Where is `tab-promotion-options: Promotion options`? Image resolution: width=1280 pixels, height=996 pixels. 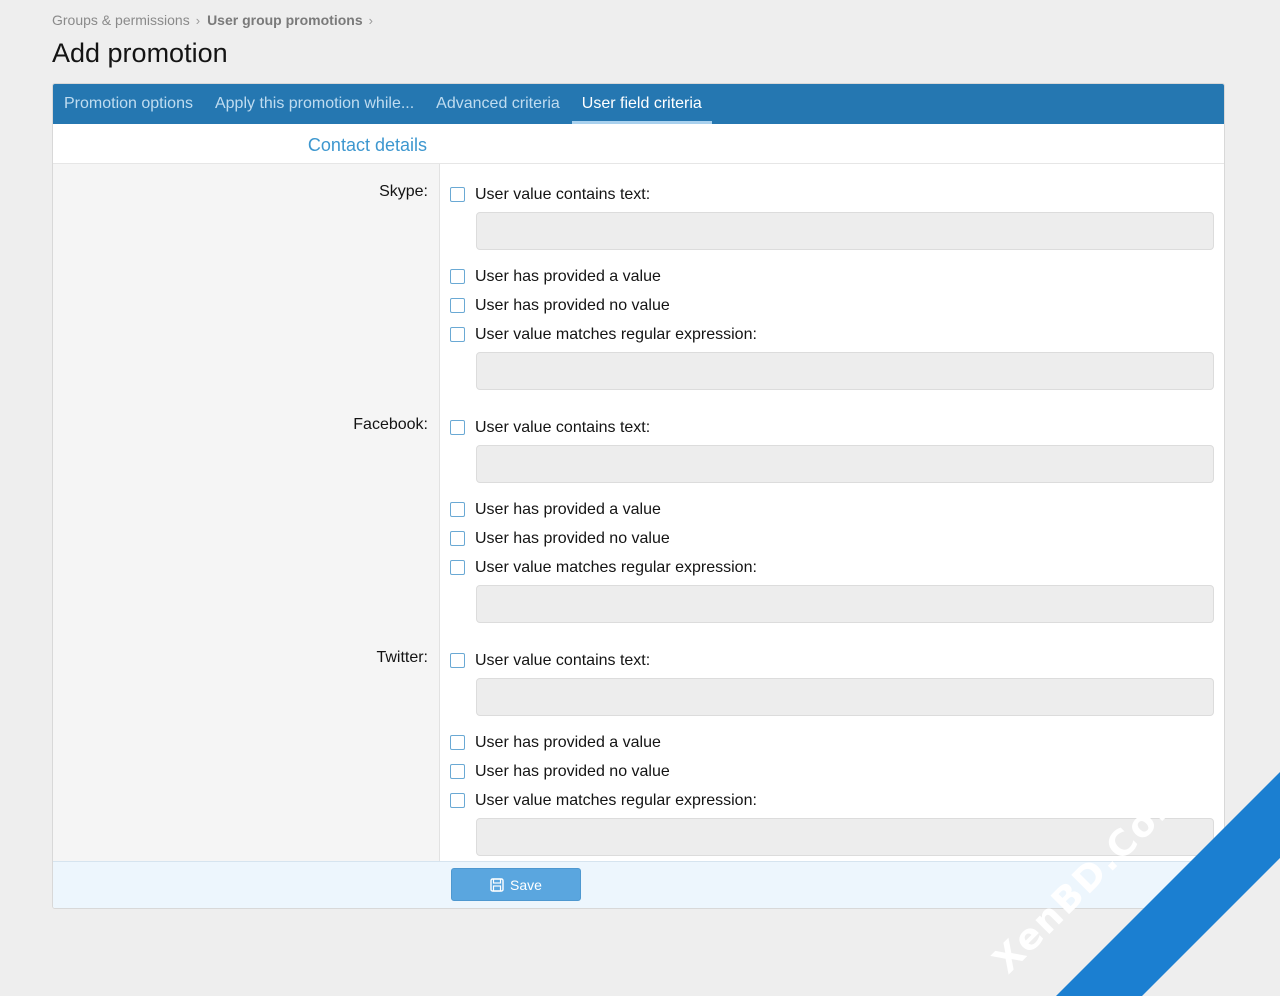
tab-promotion-options: Promotion options is located at coordinates (128, 104).